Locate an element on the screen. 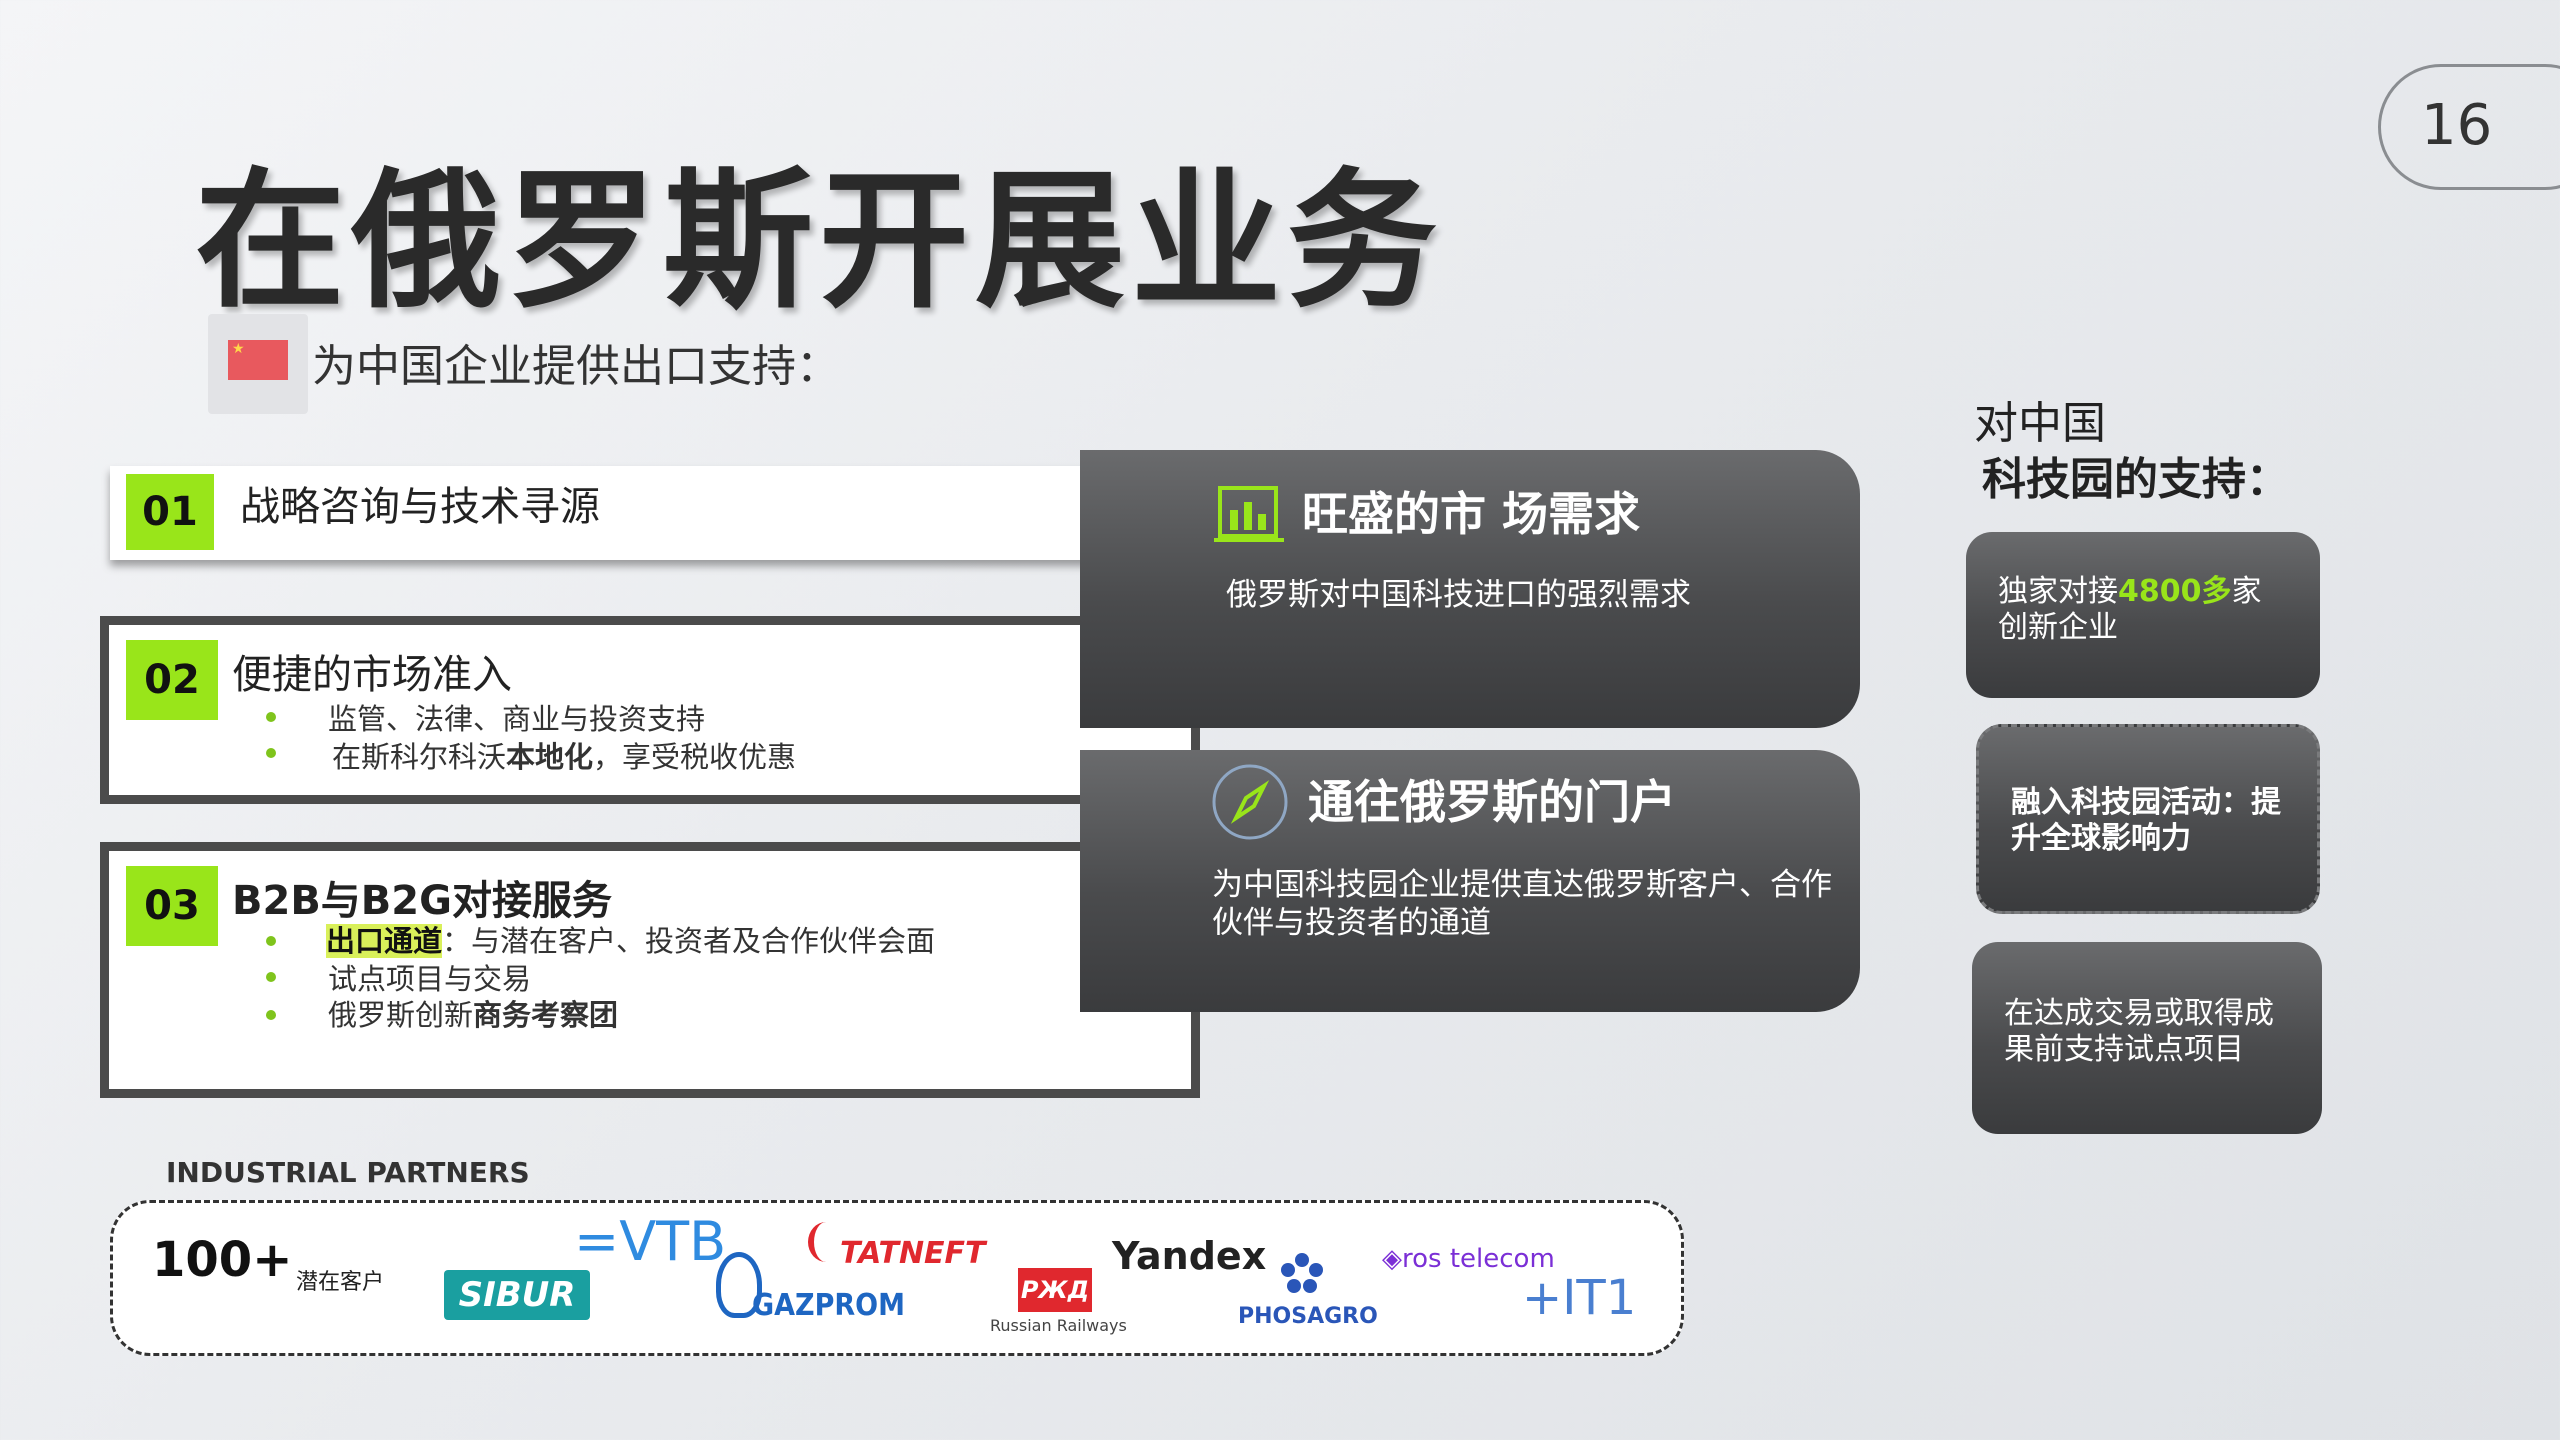  rostelecom-icon: ◈ is located at coordinates (1392, 1259).